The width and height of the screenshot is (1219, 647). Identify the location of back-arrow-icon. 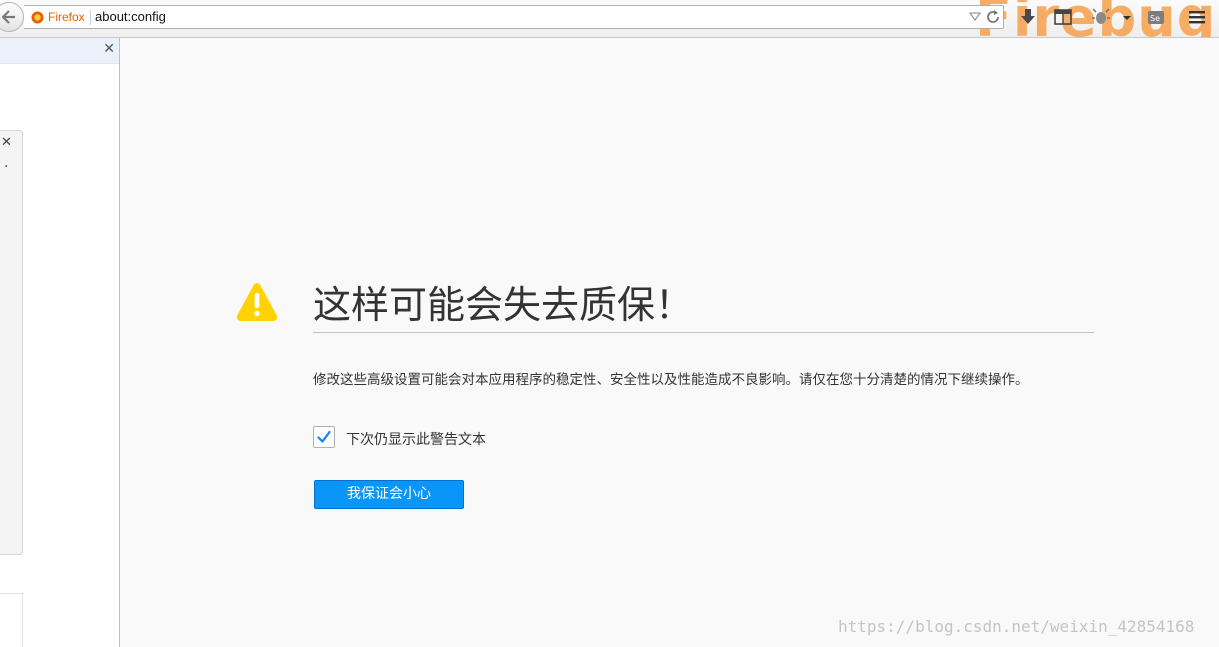
(8, 17).